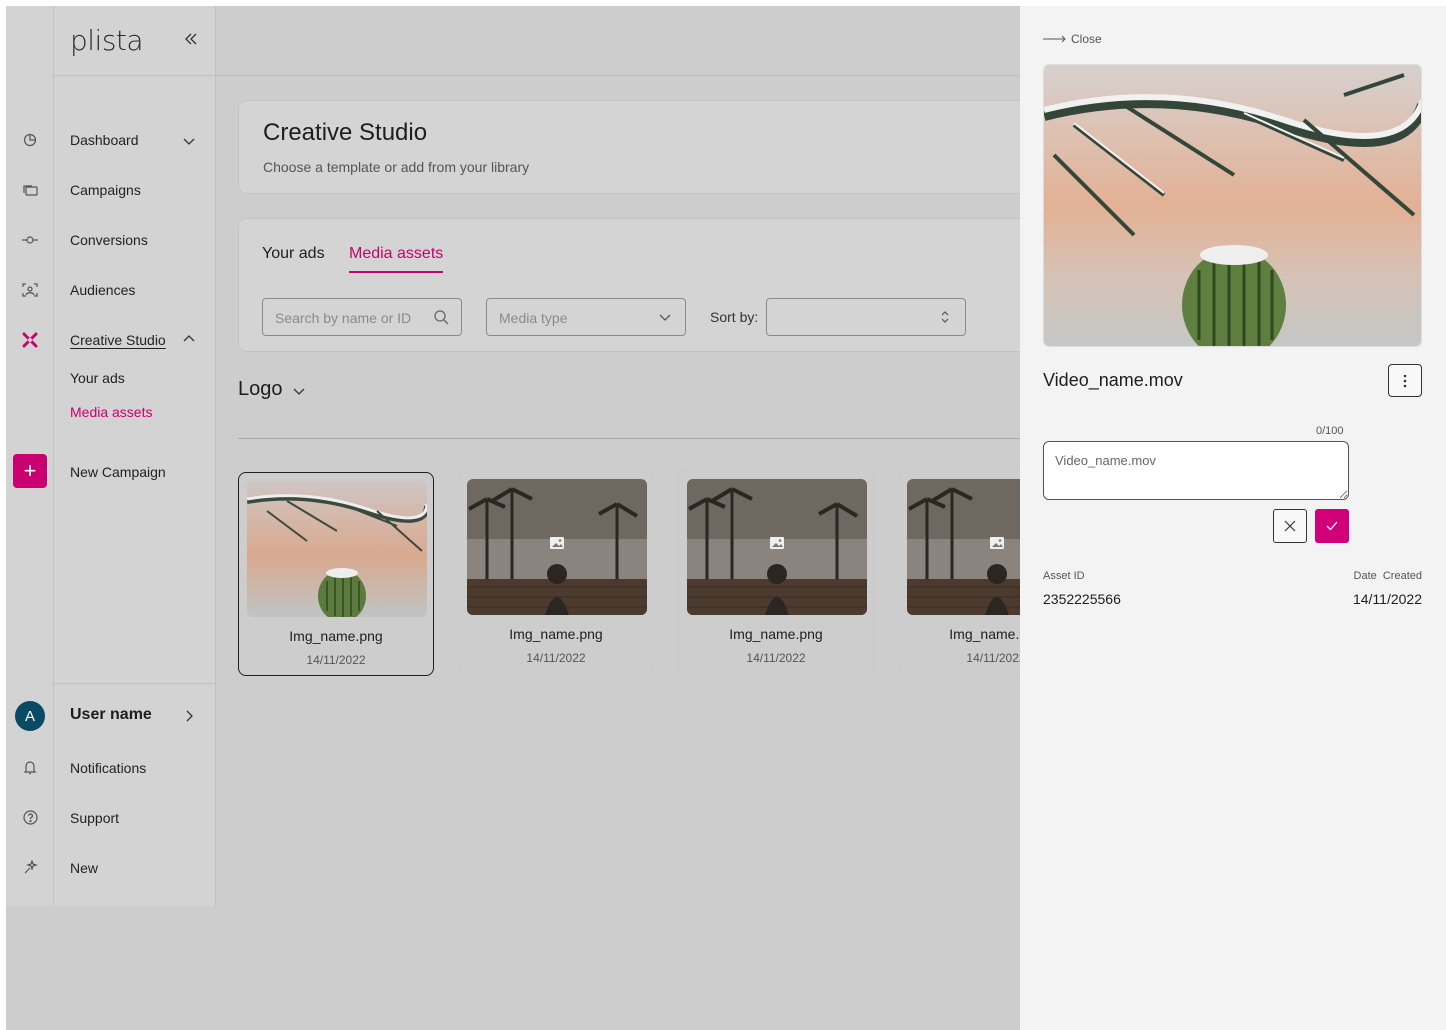  I want to click on arrow-right-icon, so click(1054, 39).